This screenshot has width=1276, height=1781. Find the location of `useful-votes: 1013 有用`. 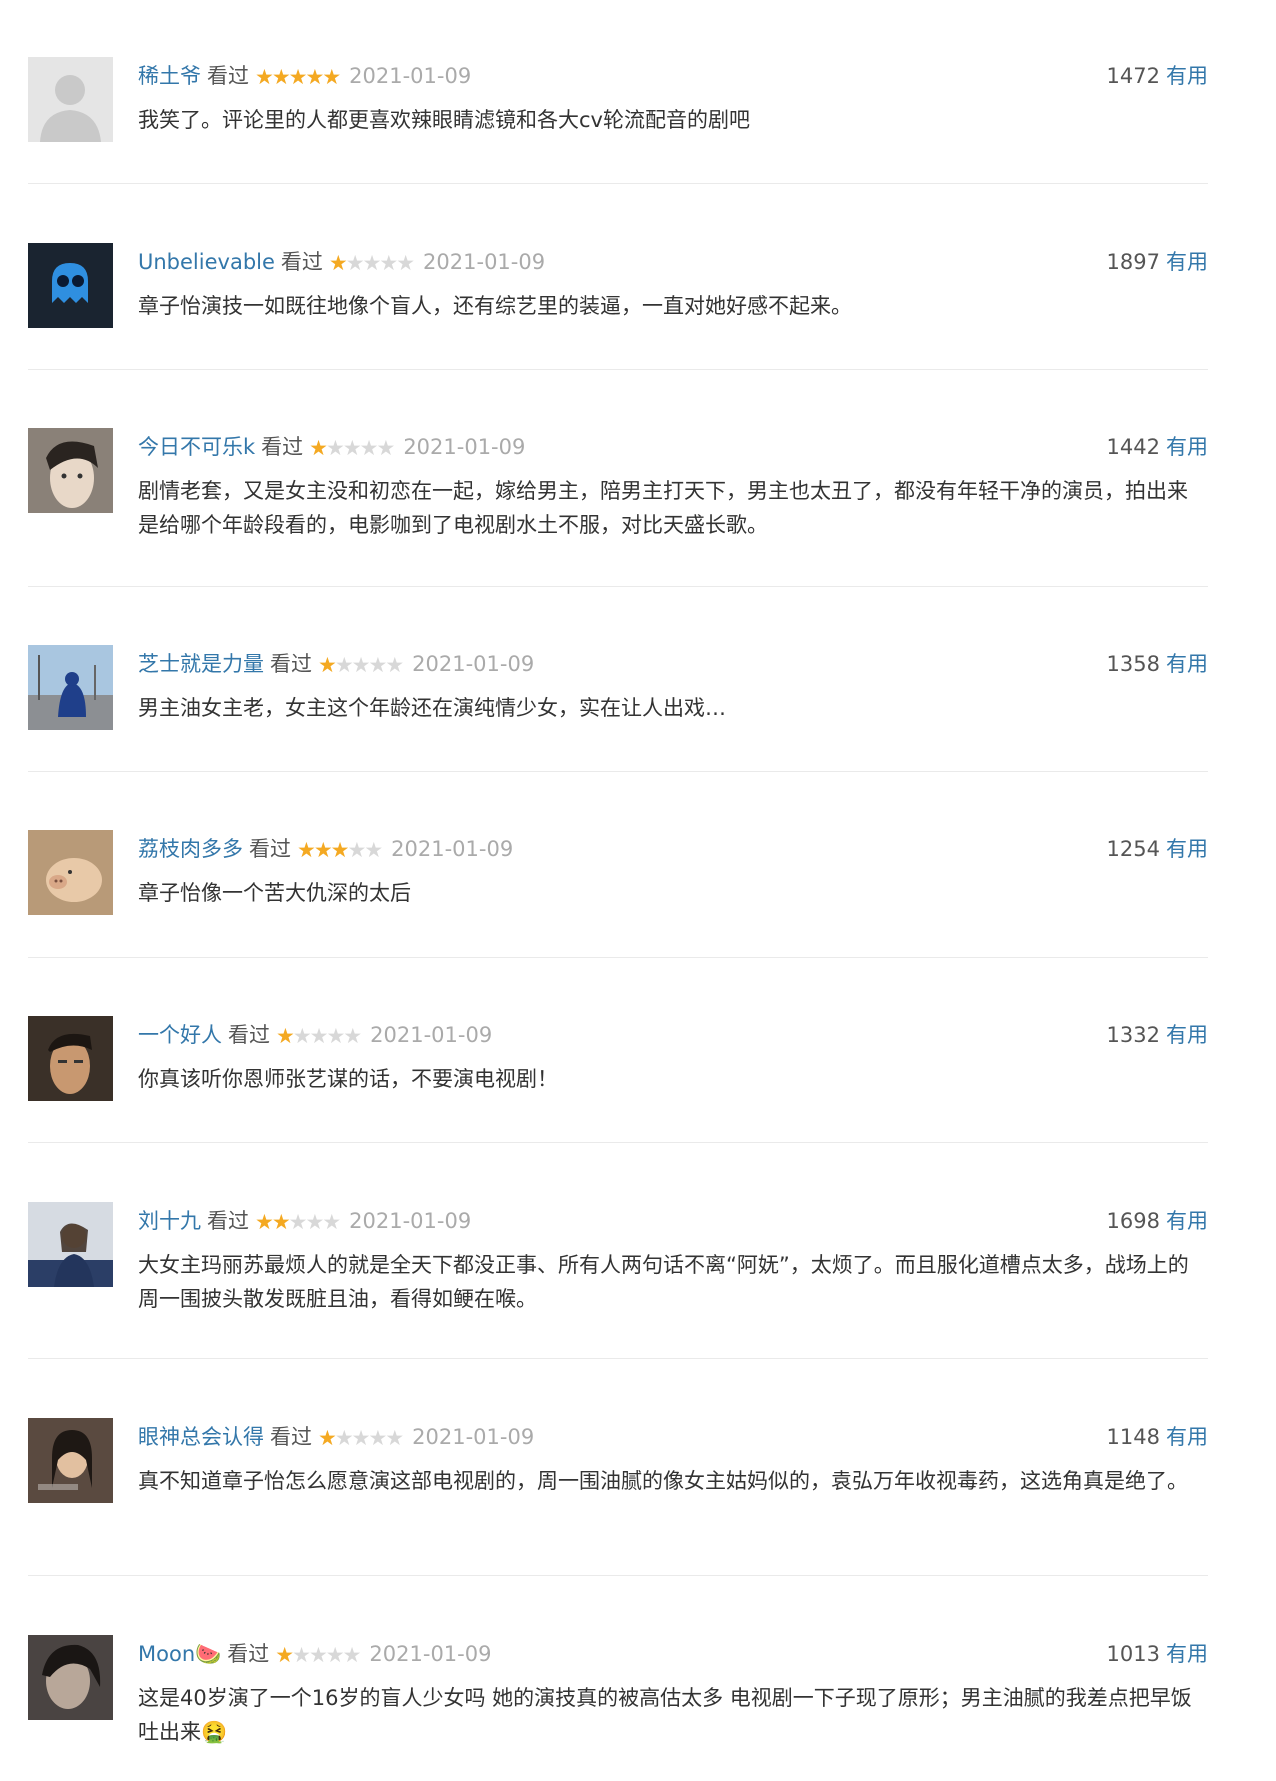

useful-votes: 1013 有用 is located at coordinates (1157, 1654).